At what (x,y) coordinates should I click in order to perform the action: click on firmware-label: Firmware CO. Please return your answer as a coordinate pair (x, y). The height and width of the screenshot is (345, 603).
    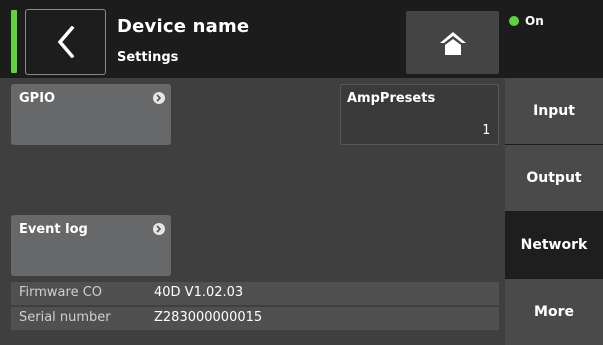
    Looking at the image, I should click on (61, 292).